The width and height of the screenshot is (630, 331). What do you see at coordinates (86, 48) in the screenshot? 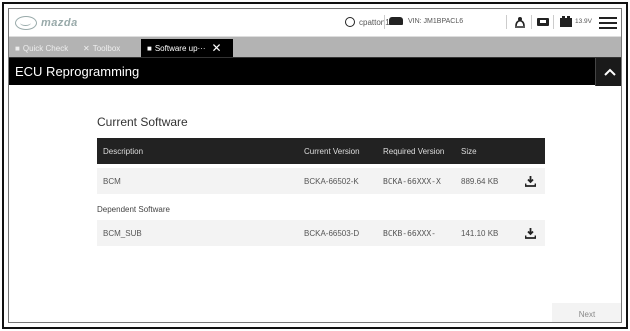
I see `tools-icon: ✕` at bounding box center [86, 48].